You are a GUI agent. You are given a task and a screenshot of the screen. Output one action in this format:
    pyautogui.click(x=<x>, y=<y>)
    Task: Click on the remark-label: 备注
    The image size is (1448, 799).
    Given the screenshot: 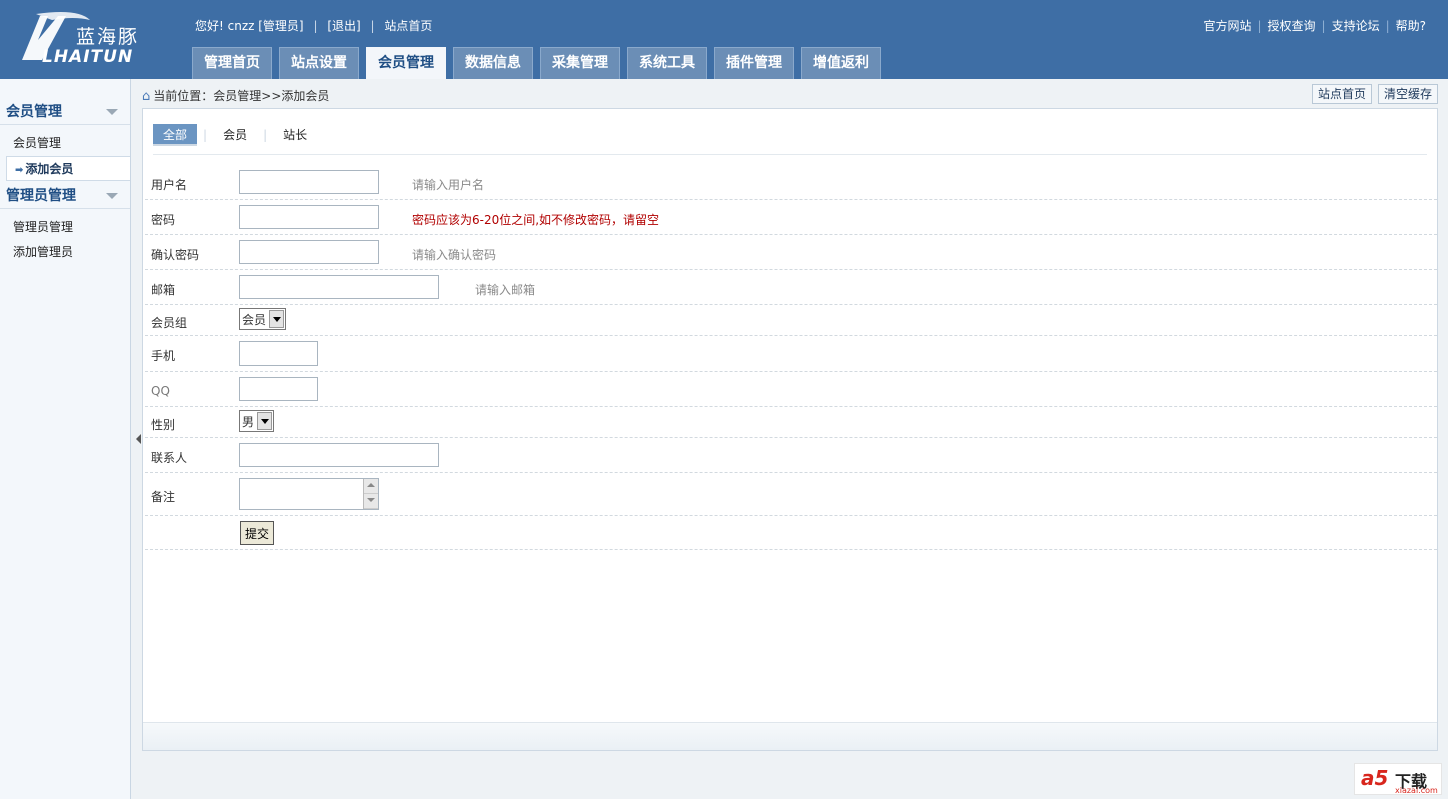 What is the action you would take?
    pyautogui.click(x=163, y=497)
    